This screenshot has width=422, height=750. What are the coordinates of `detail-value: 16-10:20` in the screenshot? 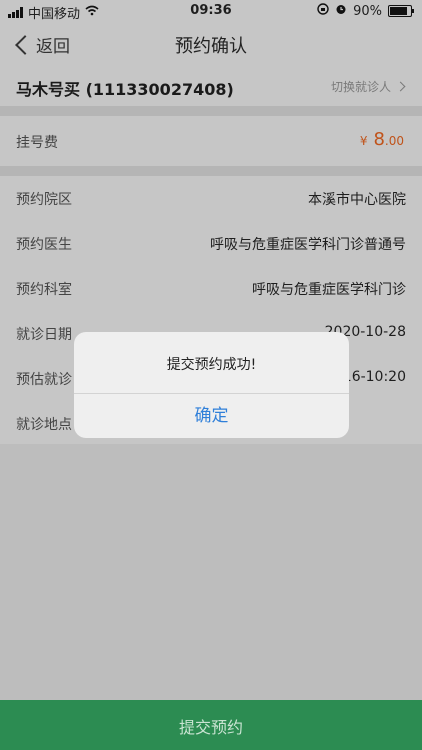 It's located at (374, 377).